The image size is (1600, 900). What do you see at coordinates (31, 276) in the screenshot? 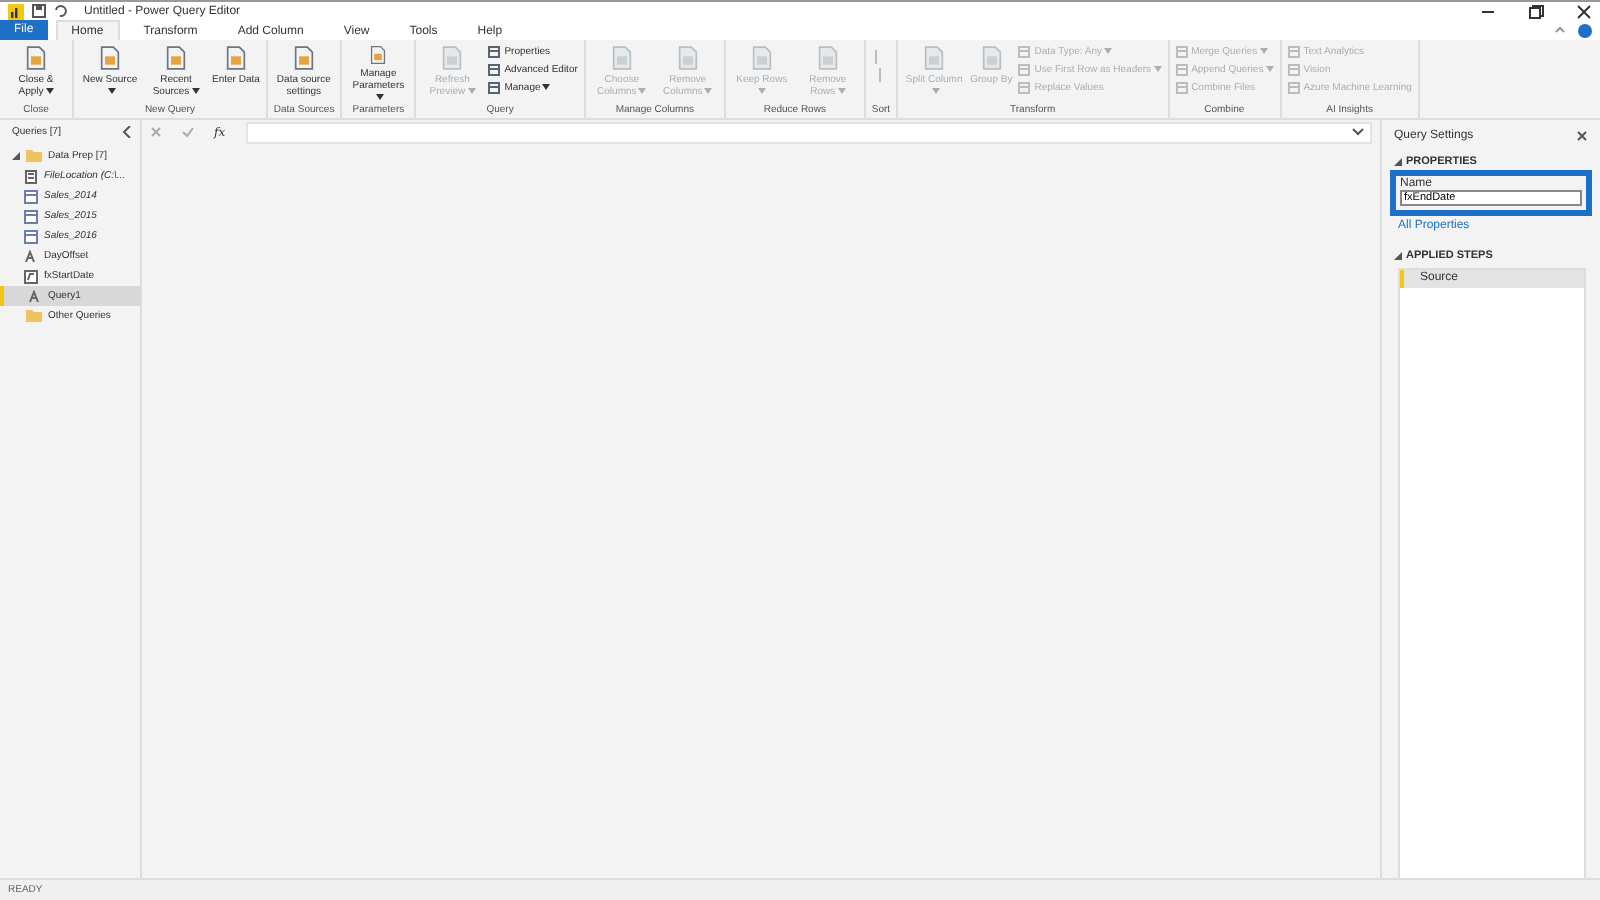
I see `function-icon` at bounding box center [31, 276].